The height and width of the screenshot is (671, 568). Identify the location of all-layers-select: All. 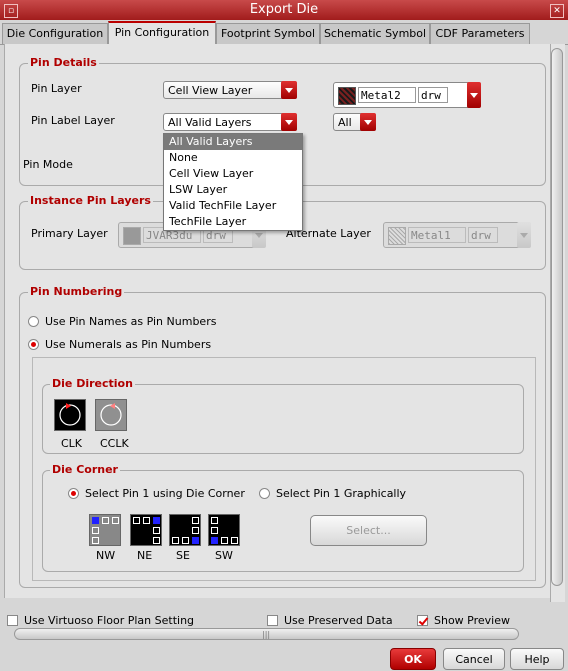
(354, 122).